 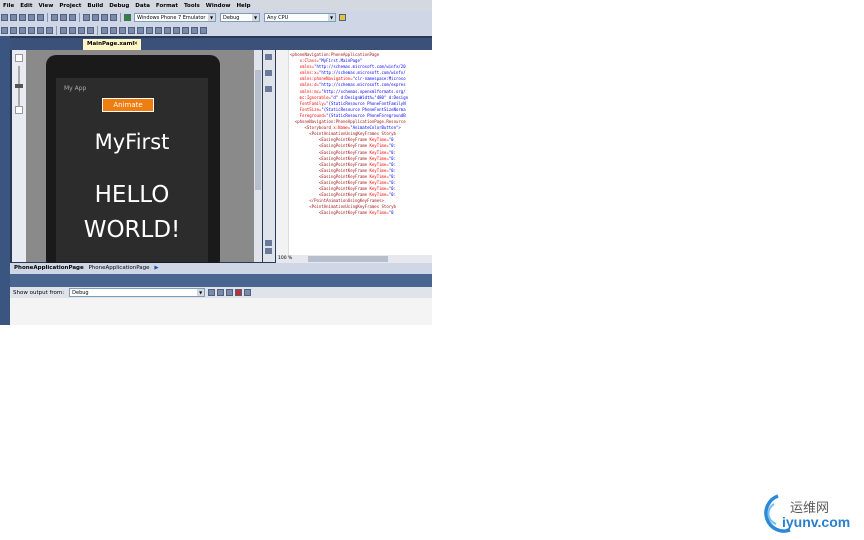 I want to click on output-toolbar: Show output from: Debug ▼, so click(x=221, y=292).